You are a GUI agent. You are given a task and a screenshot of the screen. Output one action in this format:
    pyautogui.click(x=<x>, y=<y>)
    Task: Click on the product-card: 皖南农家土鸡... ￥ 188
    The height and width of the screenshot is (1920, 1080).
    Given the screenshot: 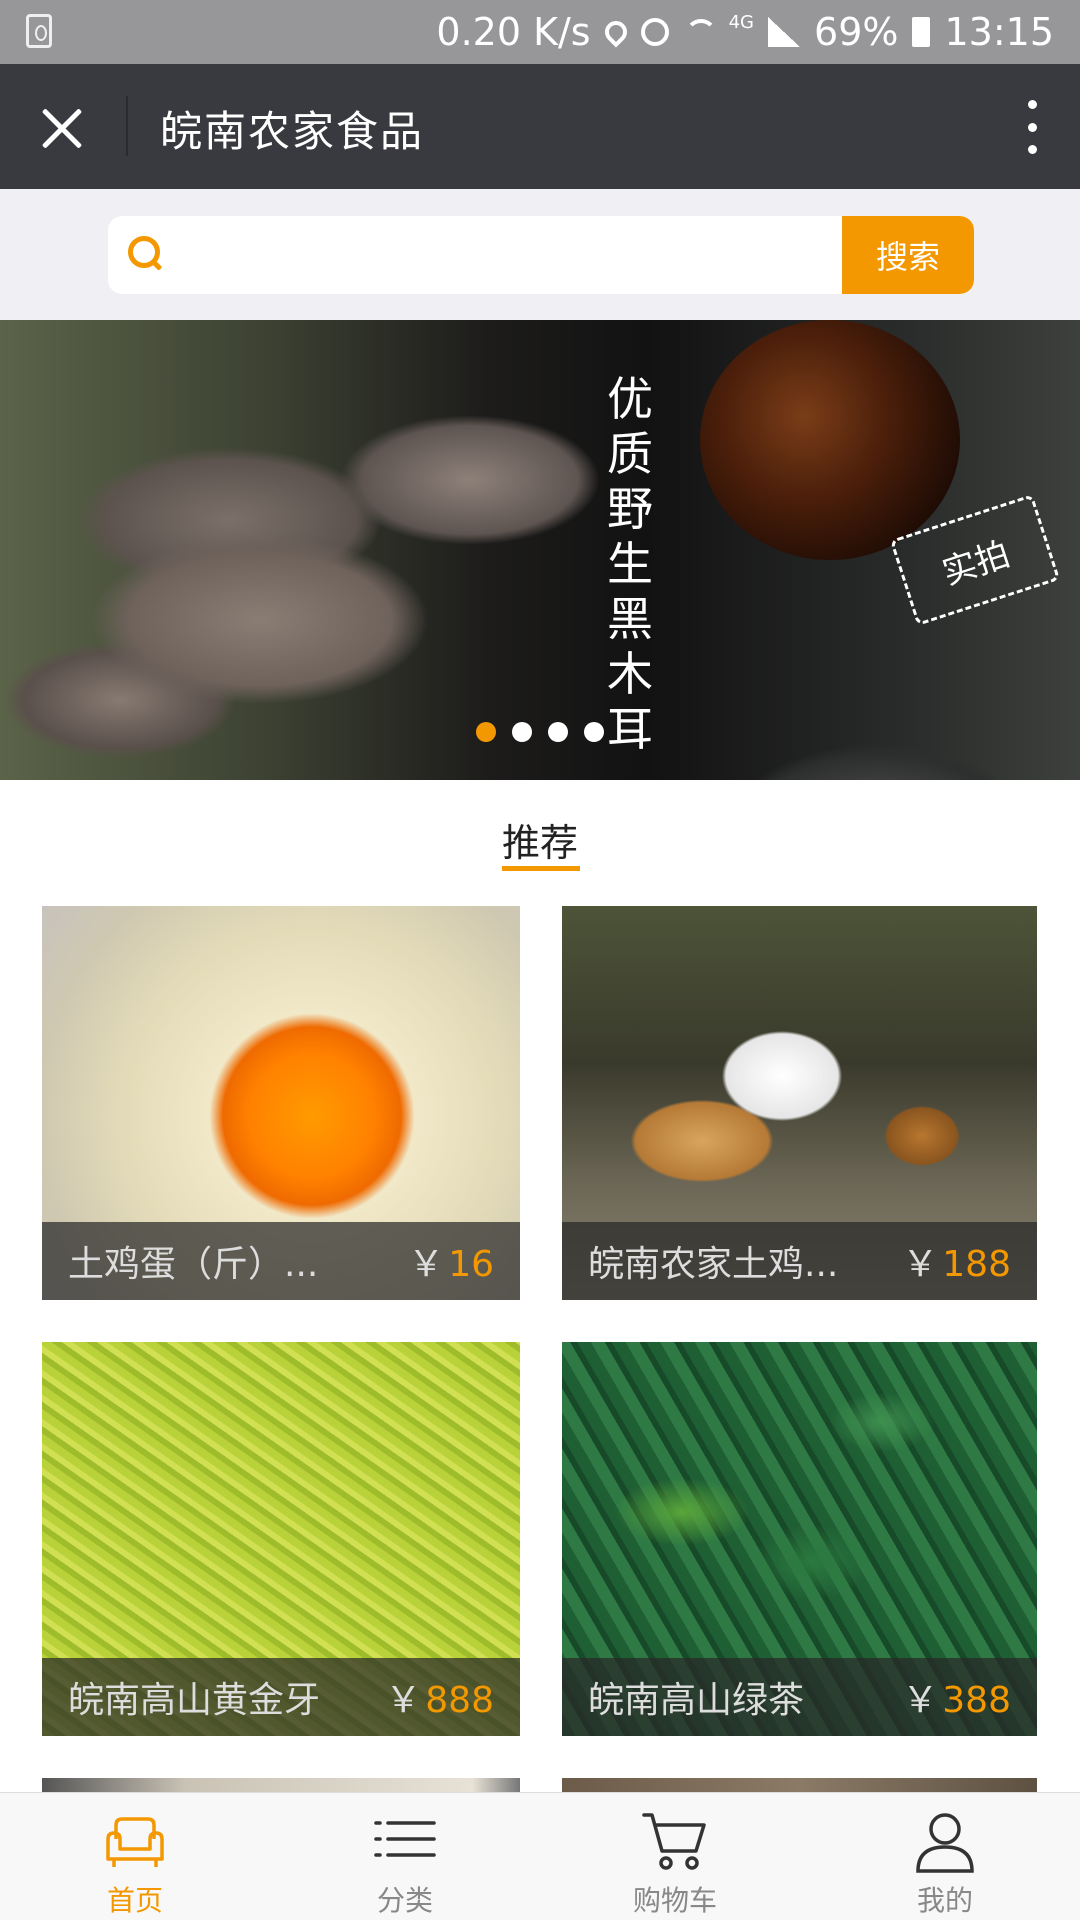 What is the action you would take?
    pyautogui.click(x=799, y=1103)
    